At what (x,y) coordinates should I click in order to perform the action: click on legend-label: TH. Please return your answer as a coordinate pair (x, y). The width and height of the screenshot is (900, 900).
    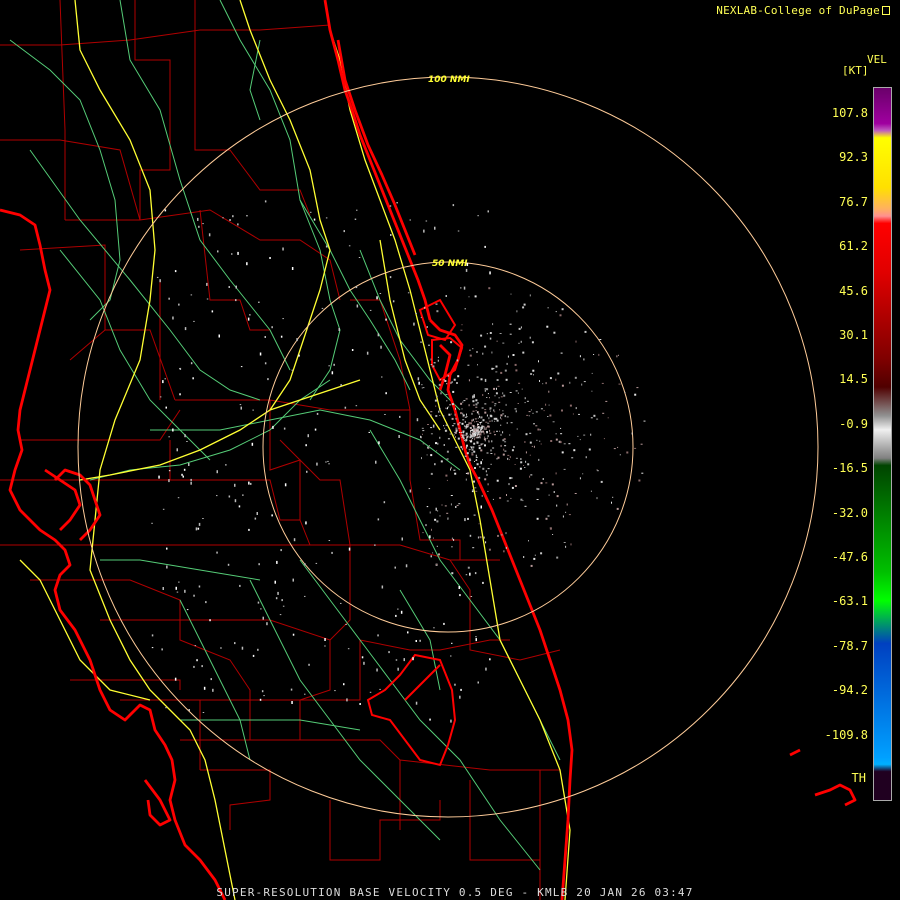
    Looking at the image, I should click on (858, 778).